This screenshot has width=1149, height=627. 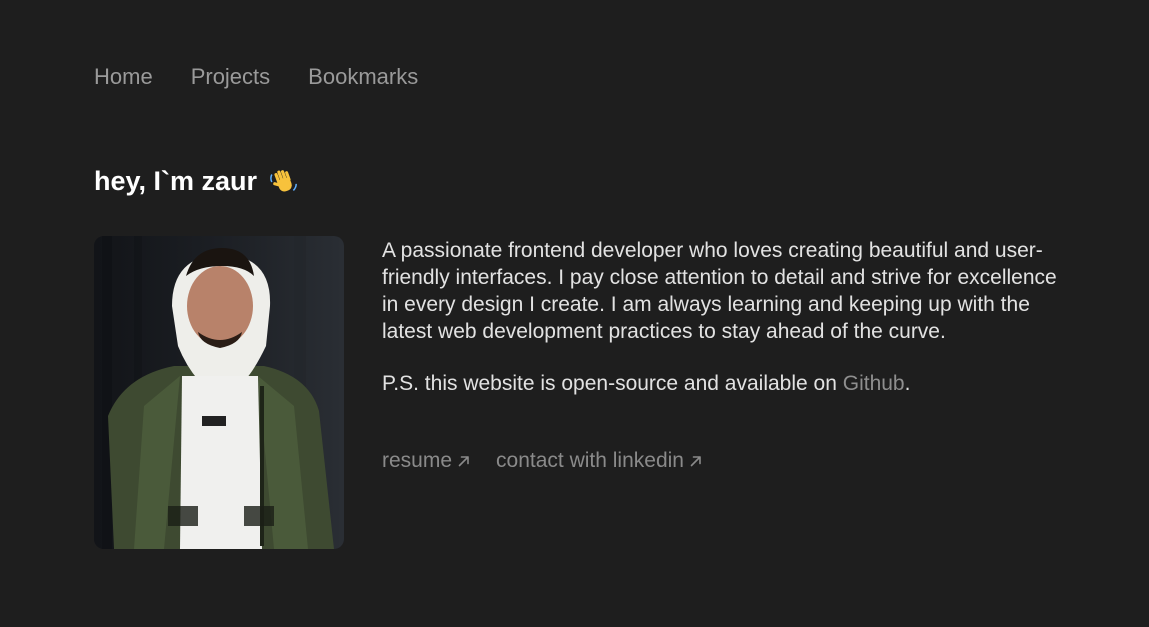 I want to click on nav-bookmarks: Bookmarks, so click(x=363, y=77).